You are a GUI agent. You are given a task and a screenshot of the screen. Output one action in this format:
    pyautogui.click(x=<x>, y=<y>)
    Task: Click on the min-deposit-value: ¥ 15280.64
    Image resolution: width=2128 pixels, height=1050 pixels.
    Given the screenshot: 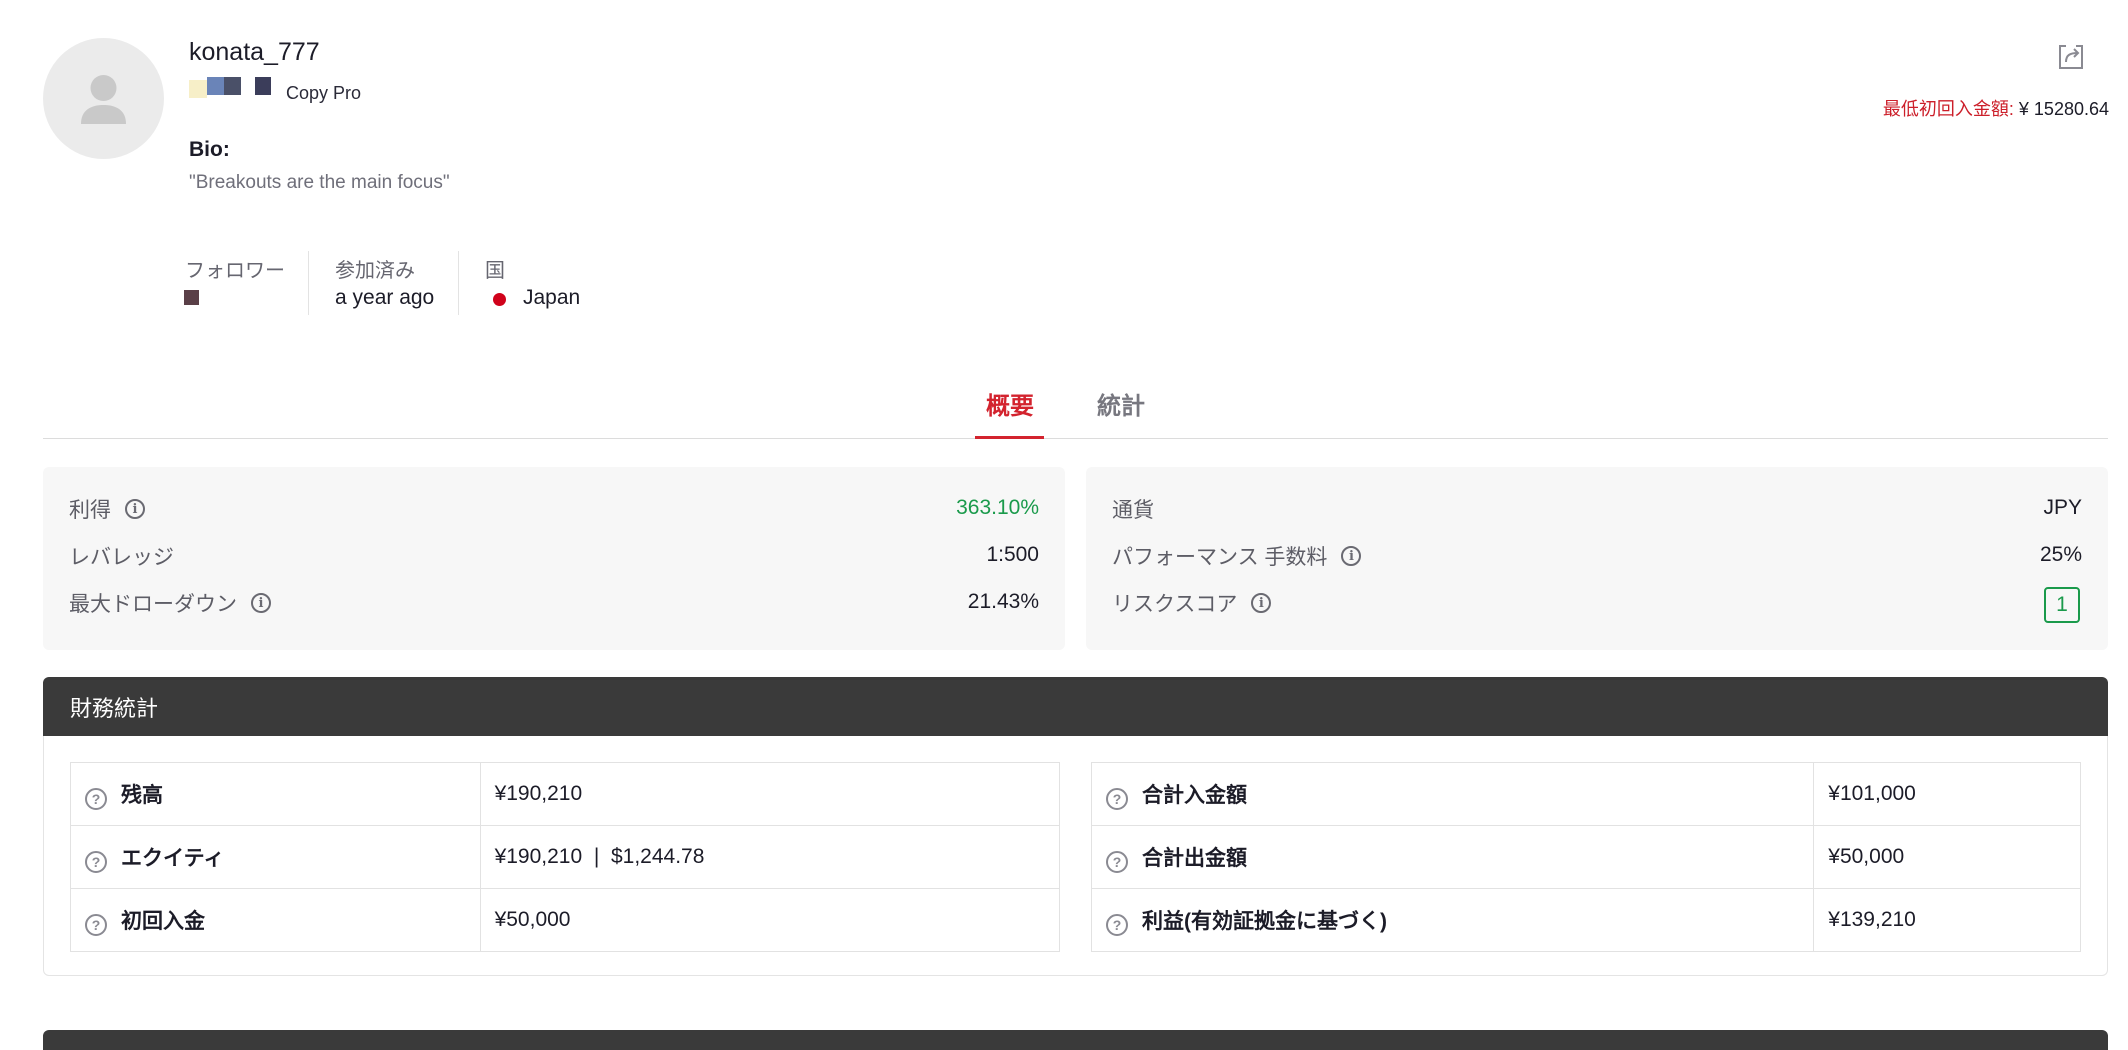 What is the action you would take?
    pyautogui.click(x=2063, y=109)
    